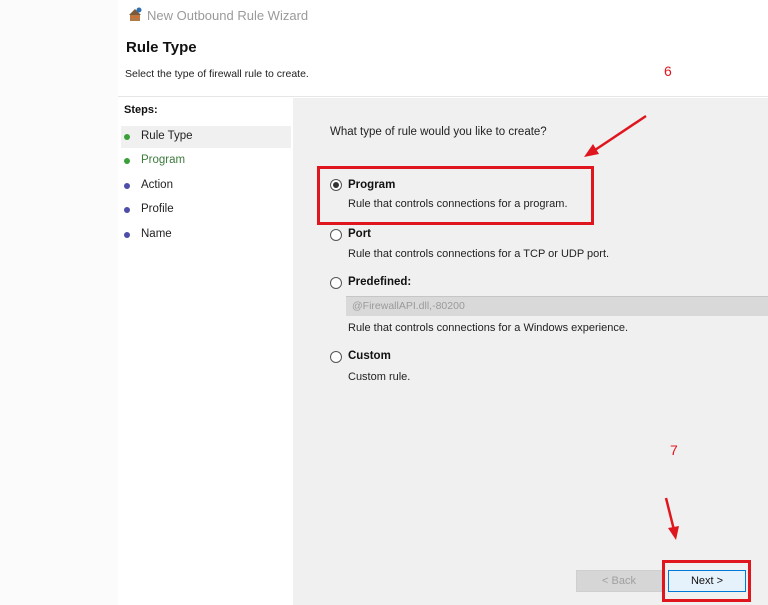  I want to click on steps-label: Steps:, so click(141, 110).